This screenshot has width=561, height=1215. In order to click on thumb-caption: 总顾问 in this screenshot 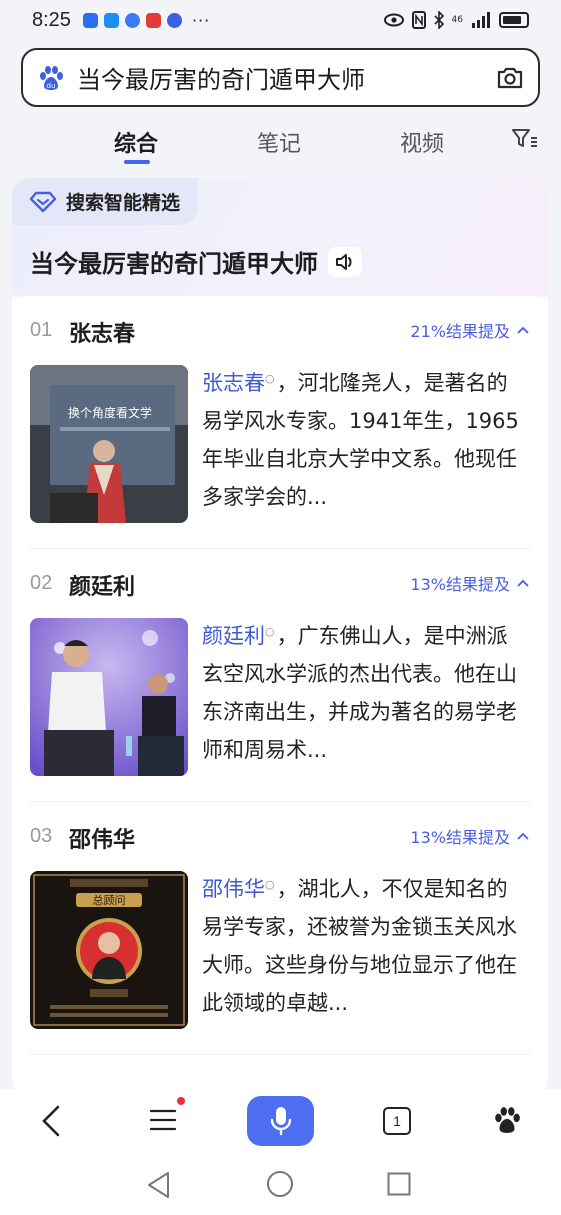, I will do `click(109, 900)`.